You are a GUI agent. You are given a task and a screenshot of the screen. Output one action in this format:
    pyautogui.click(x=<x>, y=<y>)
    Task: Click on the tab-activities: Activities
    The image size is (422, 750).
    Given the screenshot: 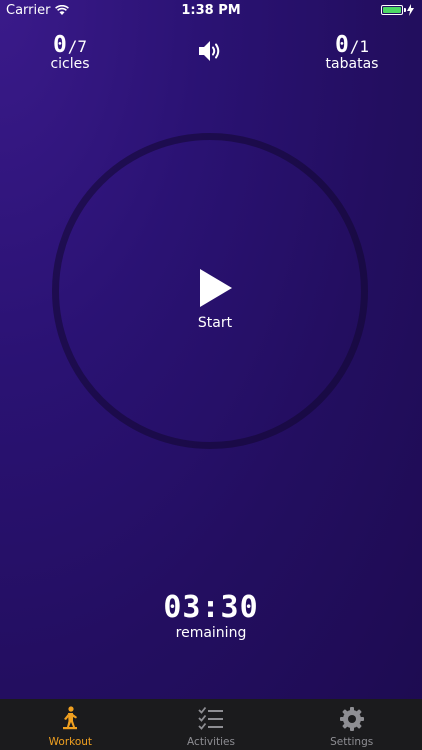 What is the action you would take?
    pyautogui.click(x=211, y=724)
    